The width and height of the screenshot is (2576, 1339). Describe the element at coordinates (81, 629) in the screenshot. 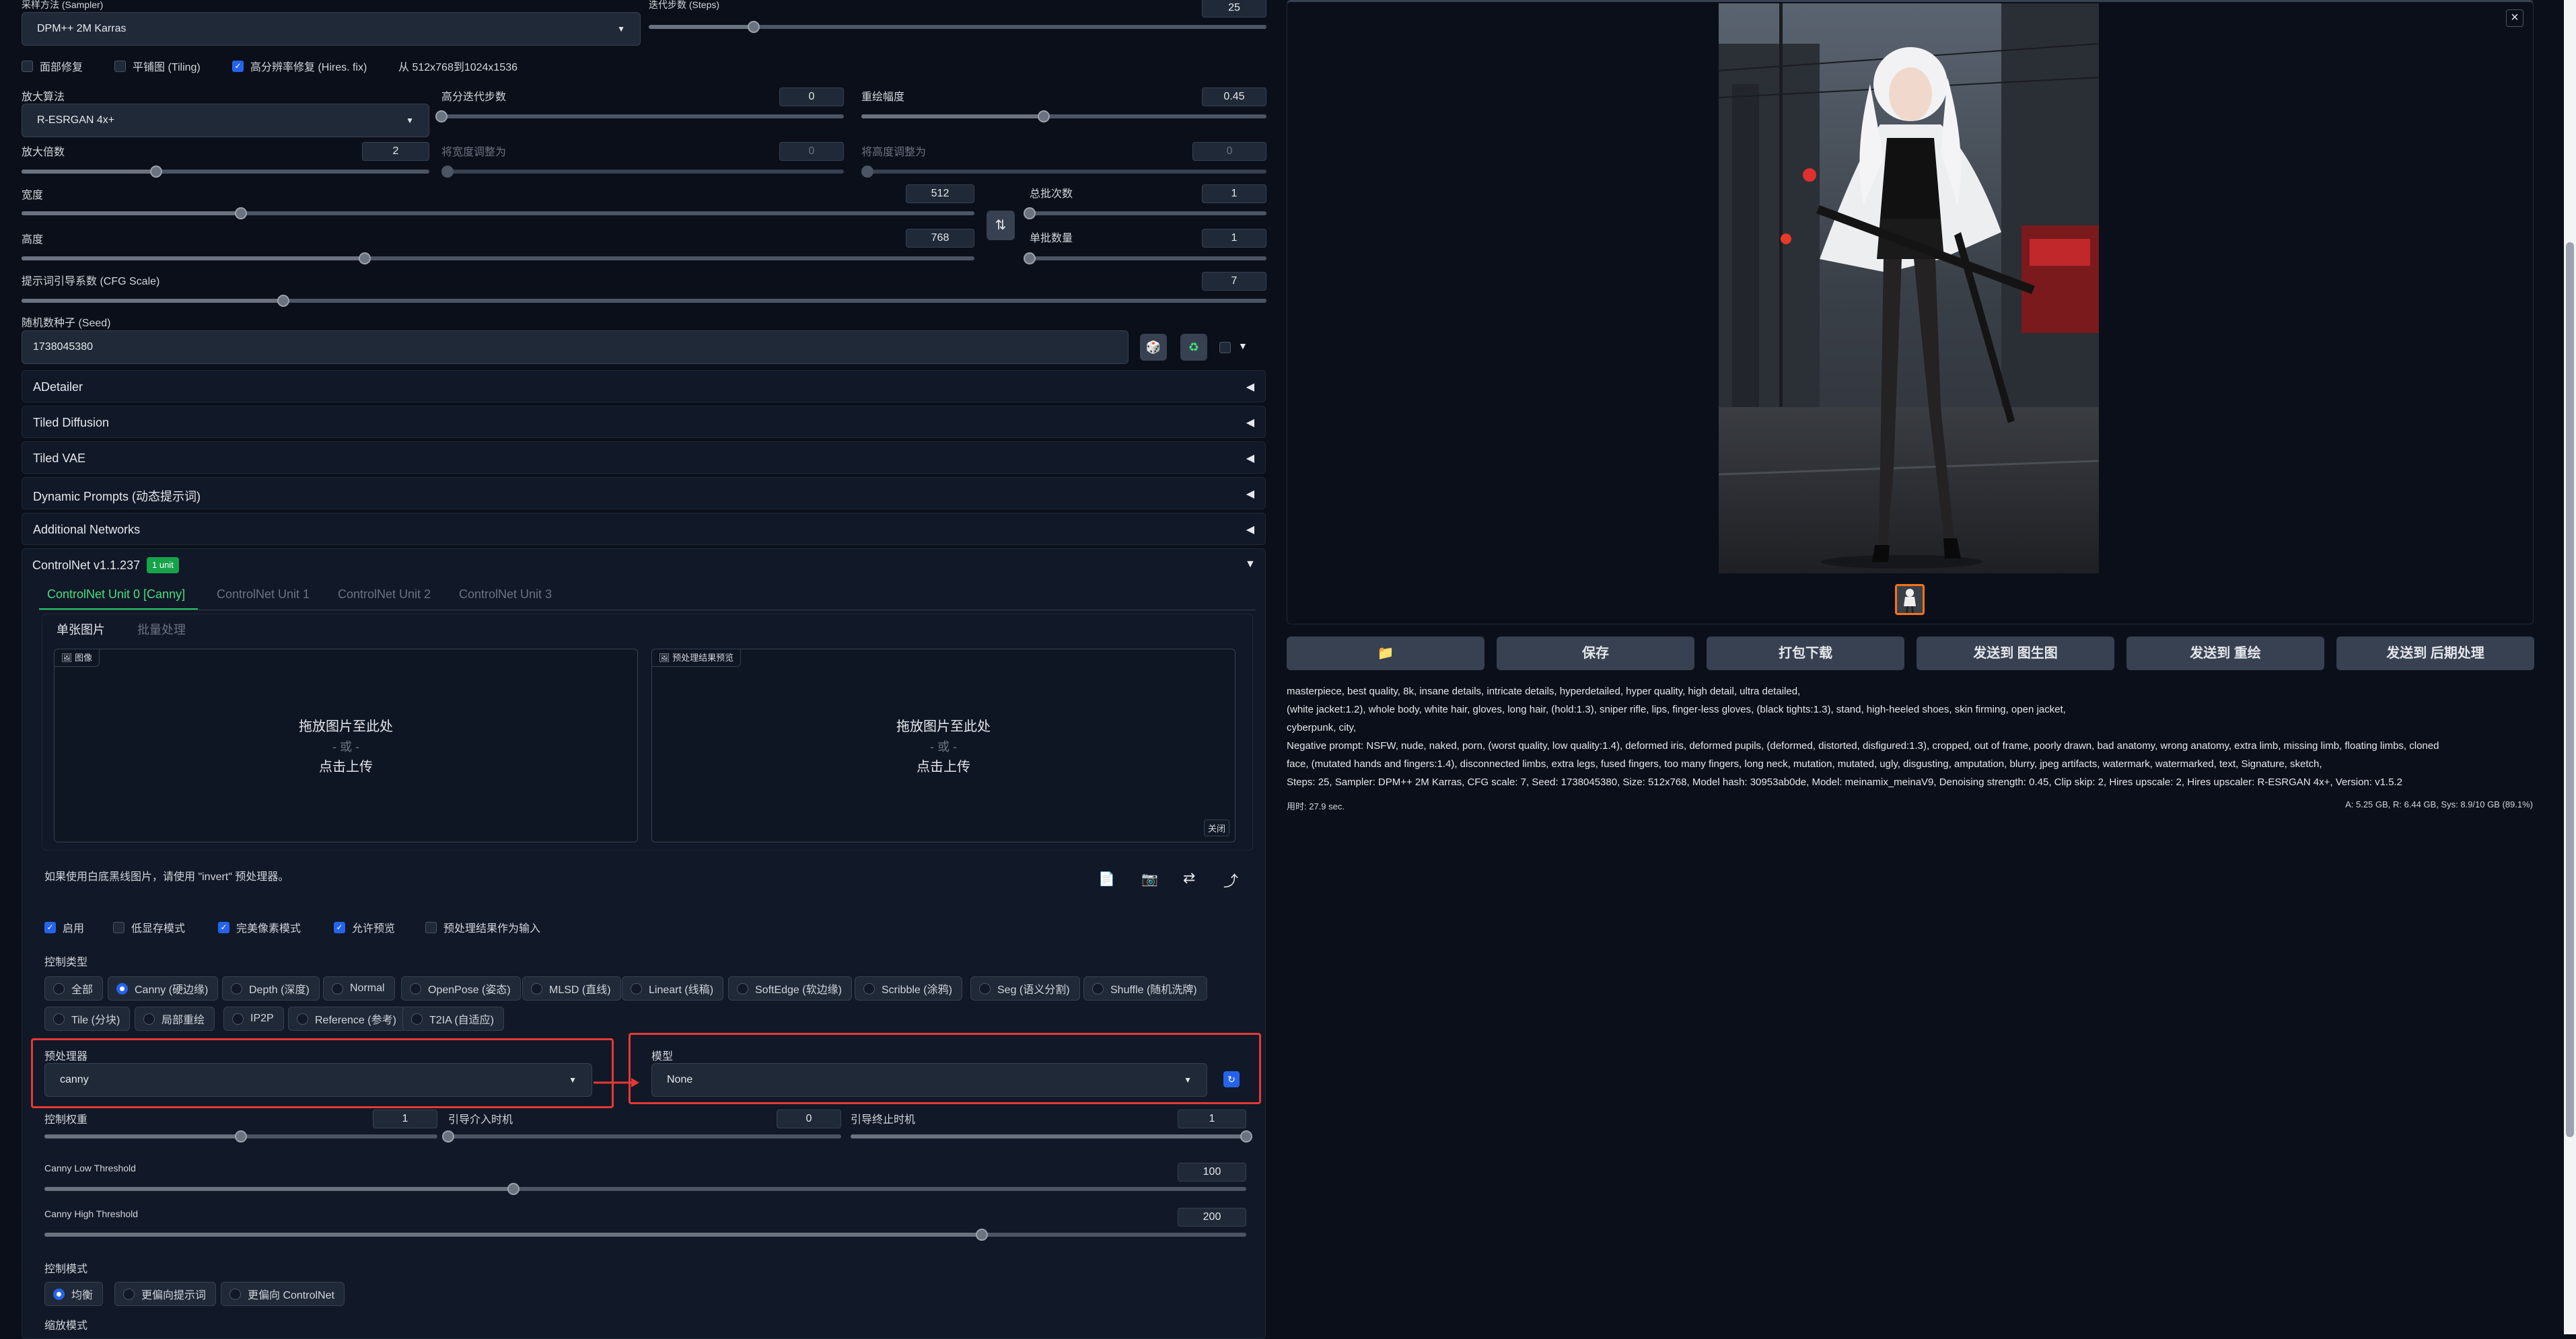

I see `tab-single-image: 单张图片` at that location.